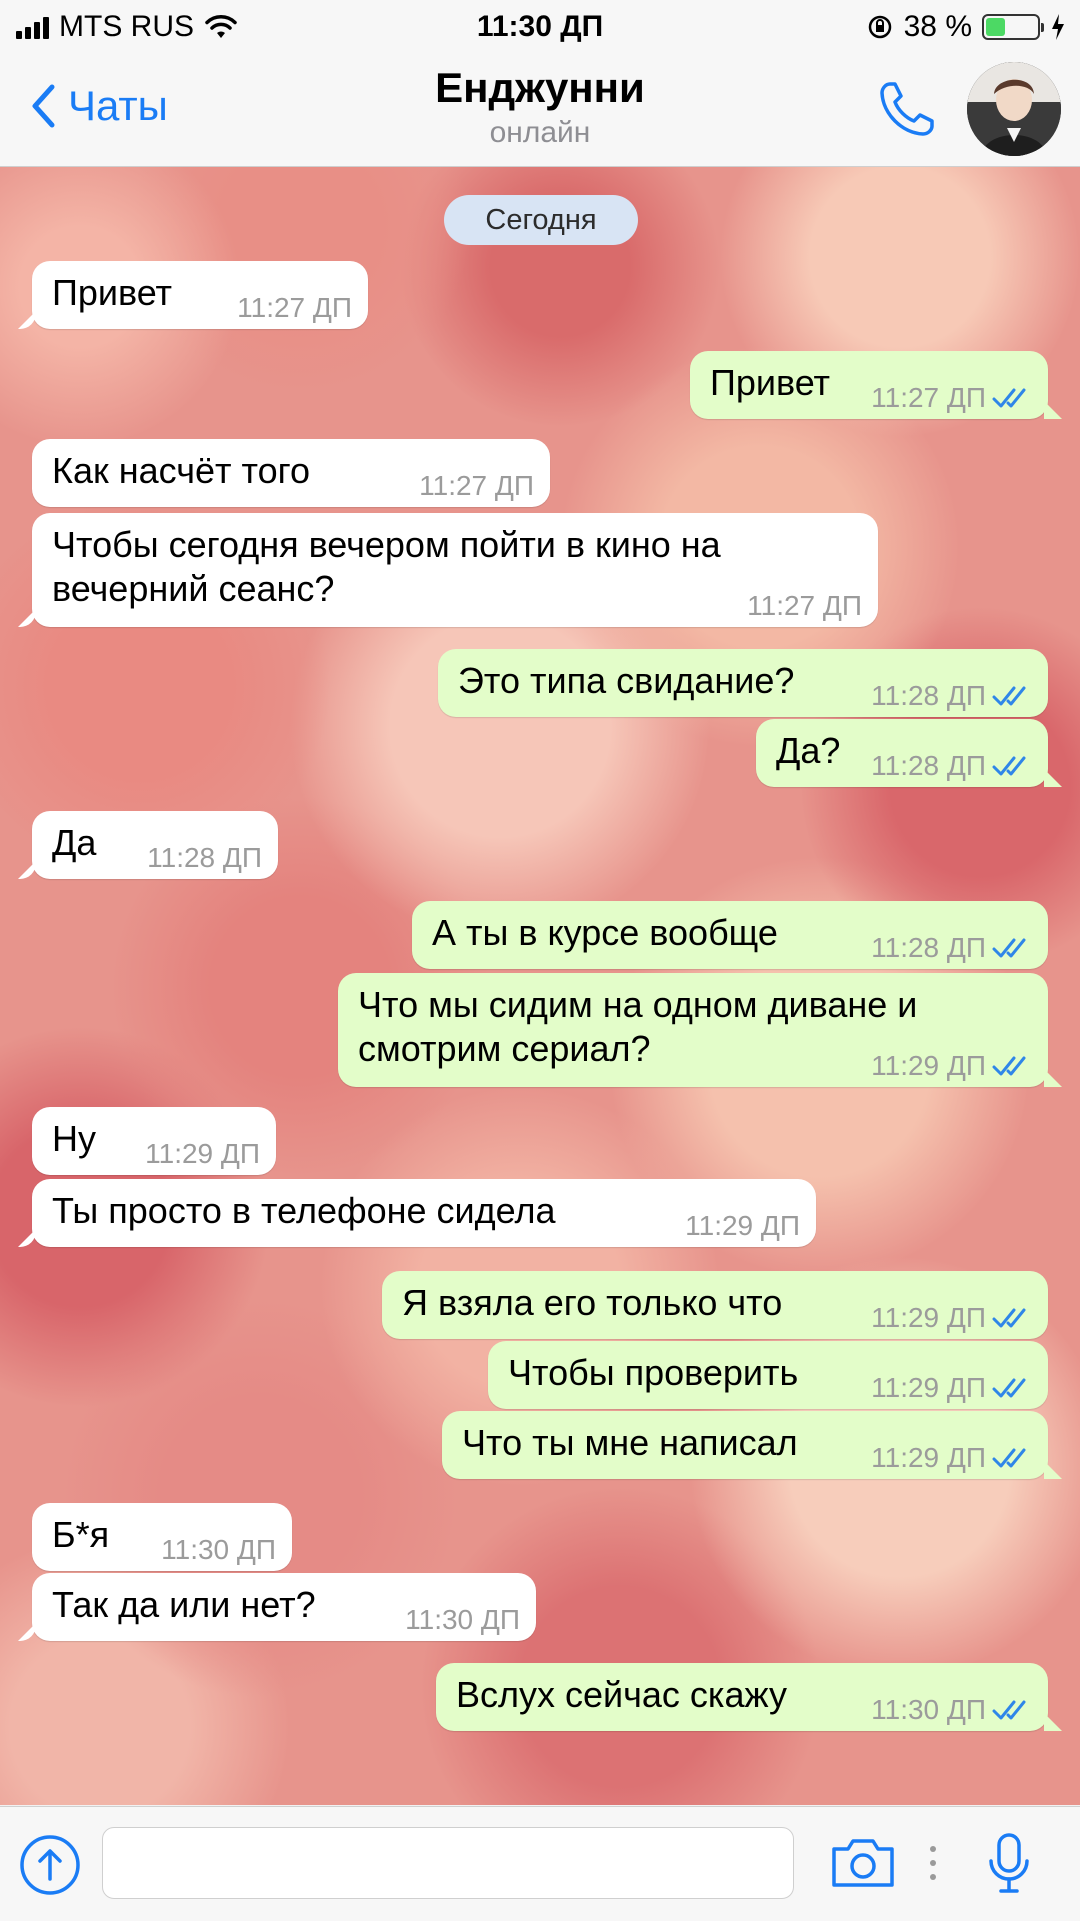 The image size is (1080, 1921). What do you see at coordinates (540, 27) in the screenshot?
I see `status-bar: MTS RUS 11:30 ДП 38 %` at bounding box center [540, 27].